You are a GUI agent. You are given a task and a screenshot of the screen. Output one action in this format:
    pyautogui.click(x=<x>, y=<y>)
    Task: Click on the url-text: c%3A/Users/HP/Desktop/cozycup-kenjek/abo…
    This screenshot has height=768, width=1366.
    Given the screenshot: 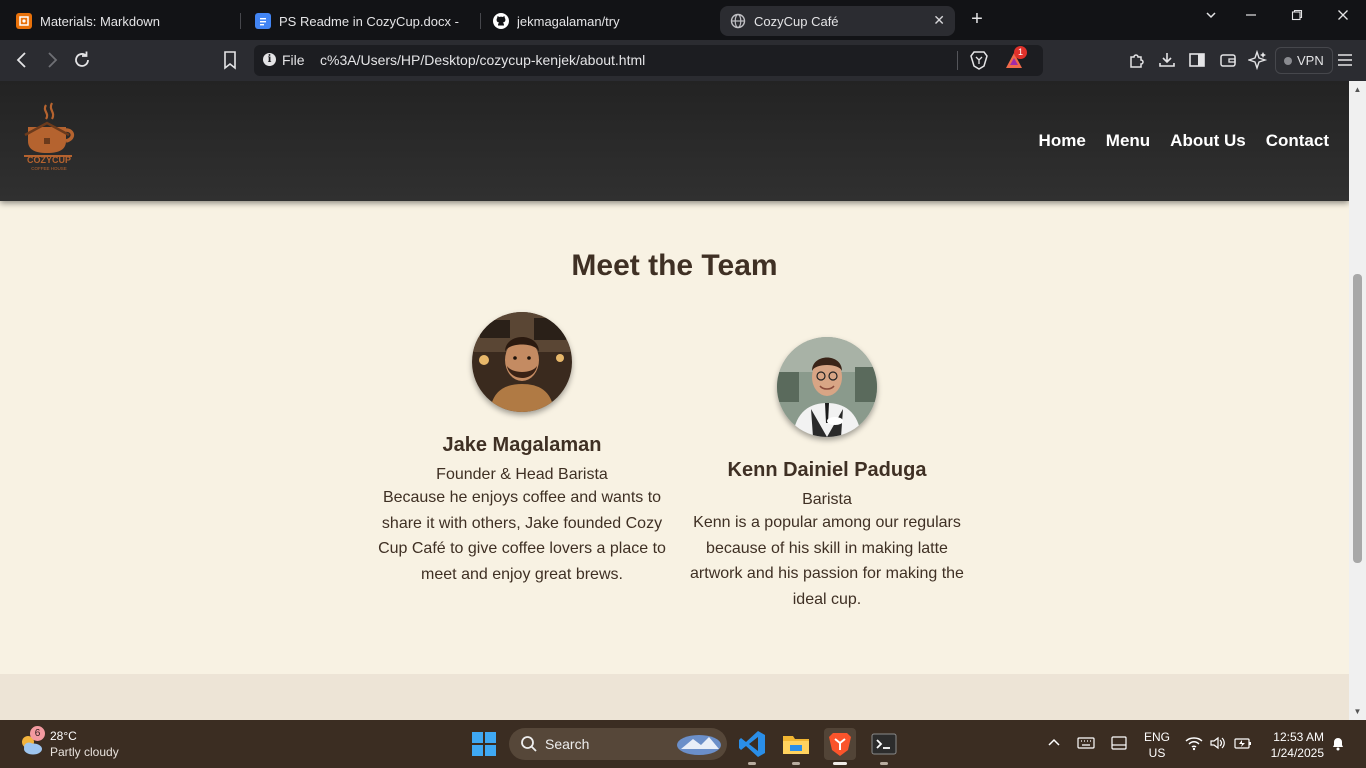 What is the action you would take?
    pyautogui.click(x=482, y=60)
    